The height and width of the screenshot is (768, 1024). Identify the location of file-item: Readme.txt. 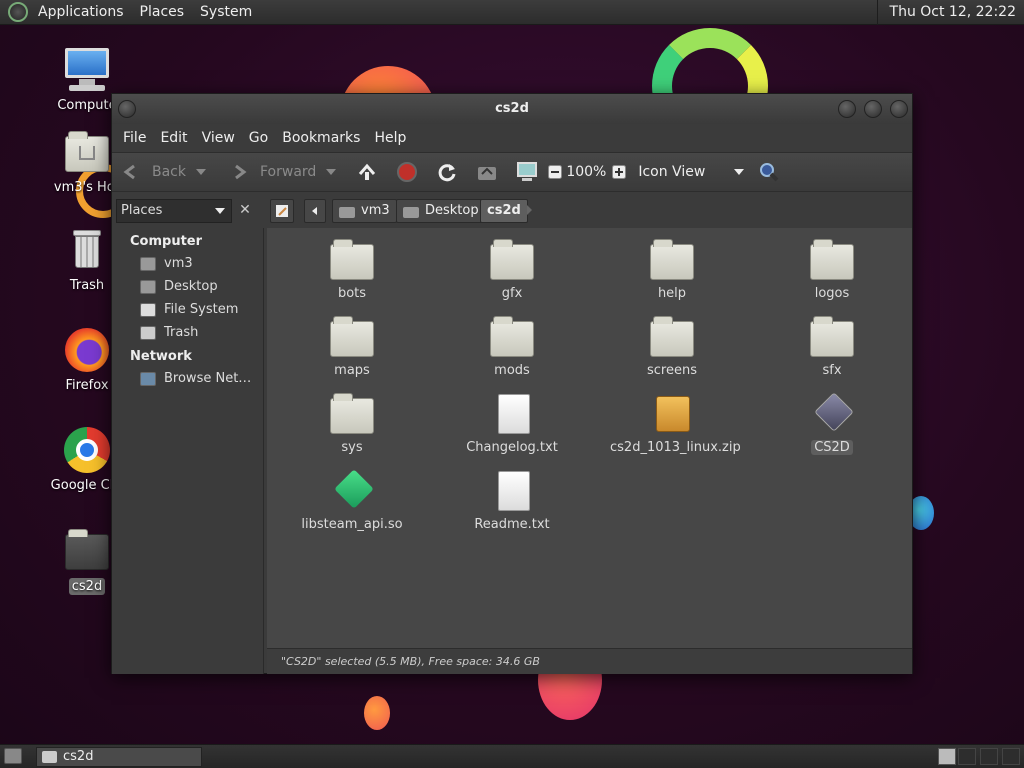
(512, 501).